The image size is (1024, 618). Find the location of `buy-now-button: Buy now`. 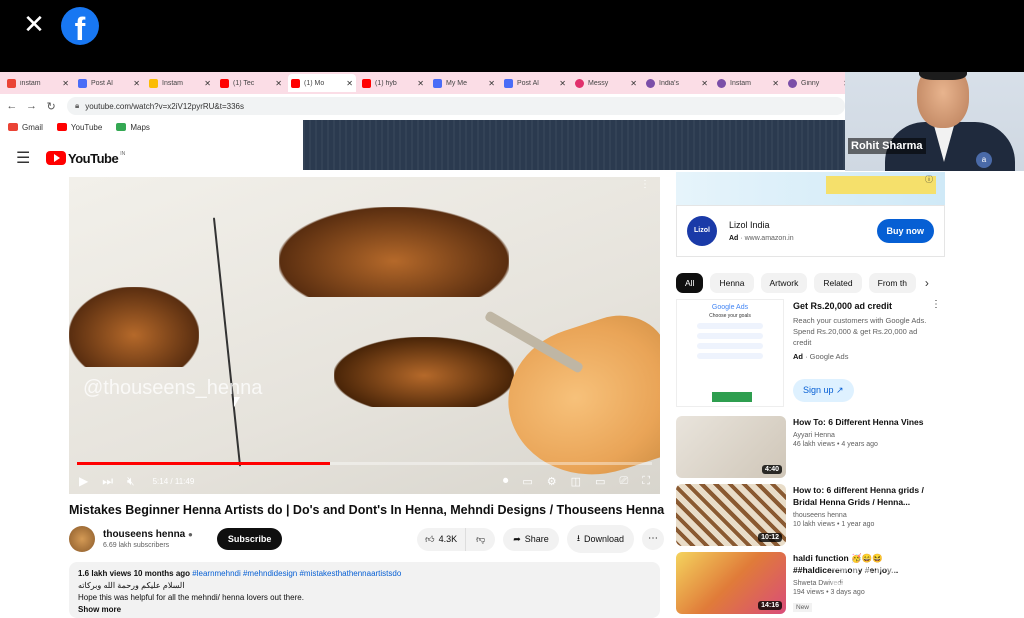

buy-now-button: Buy now is located at coordinates (905, 231).